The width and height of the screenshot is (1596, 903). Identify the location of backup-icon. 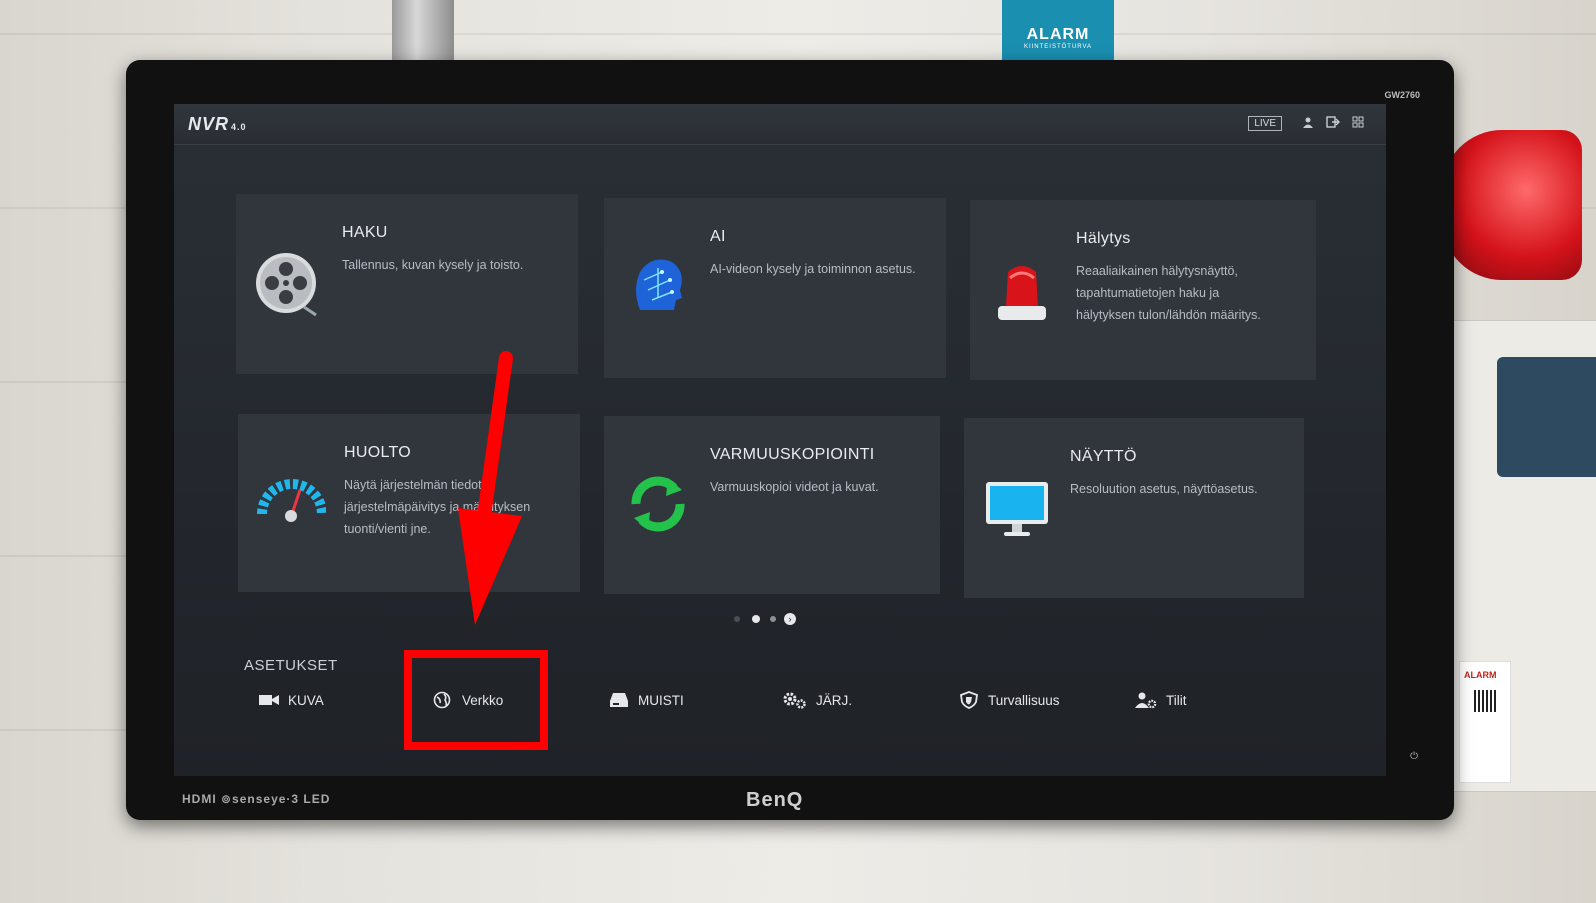
(657, 503).